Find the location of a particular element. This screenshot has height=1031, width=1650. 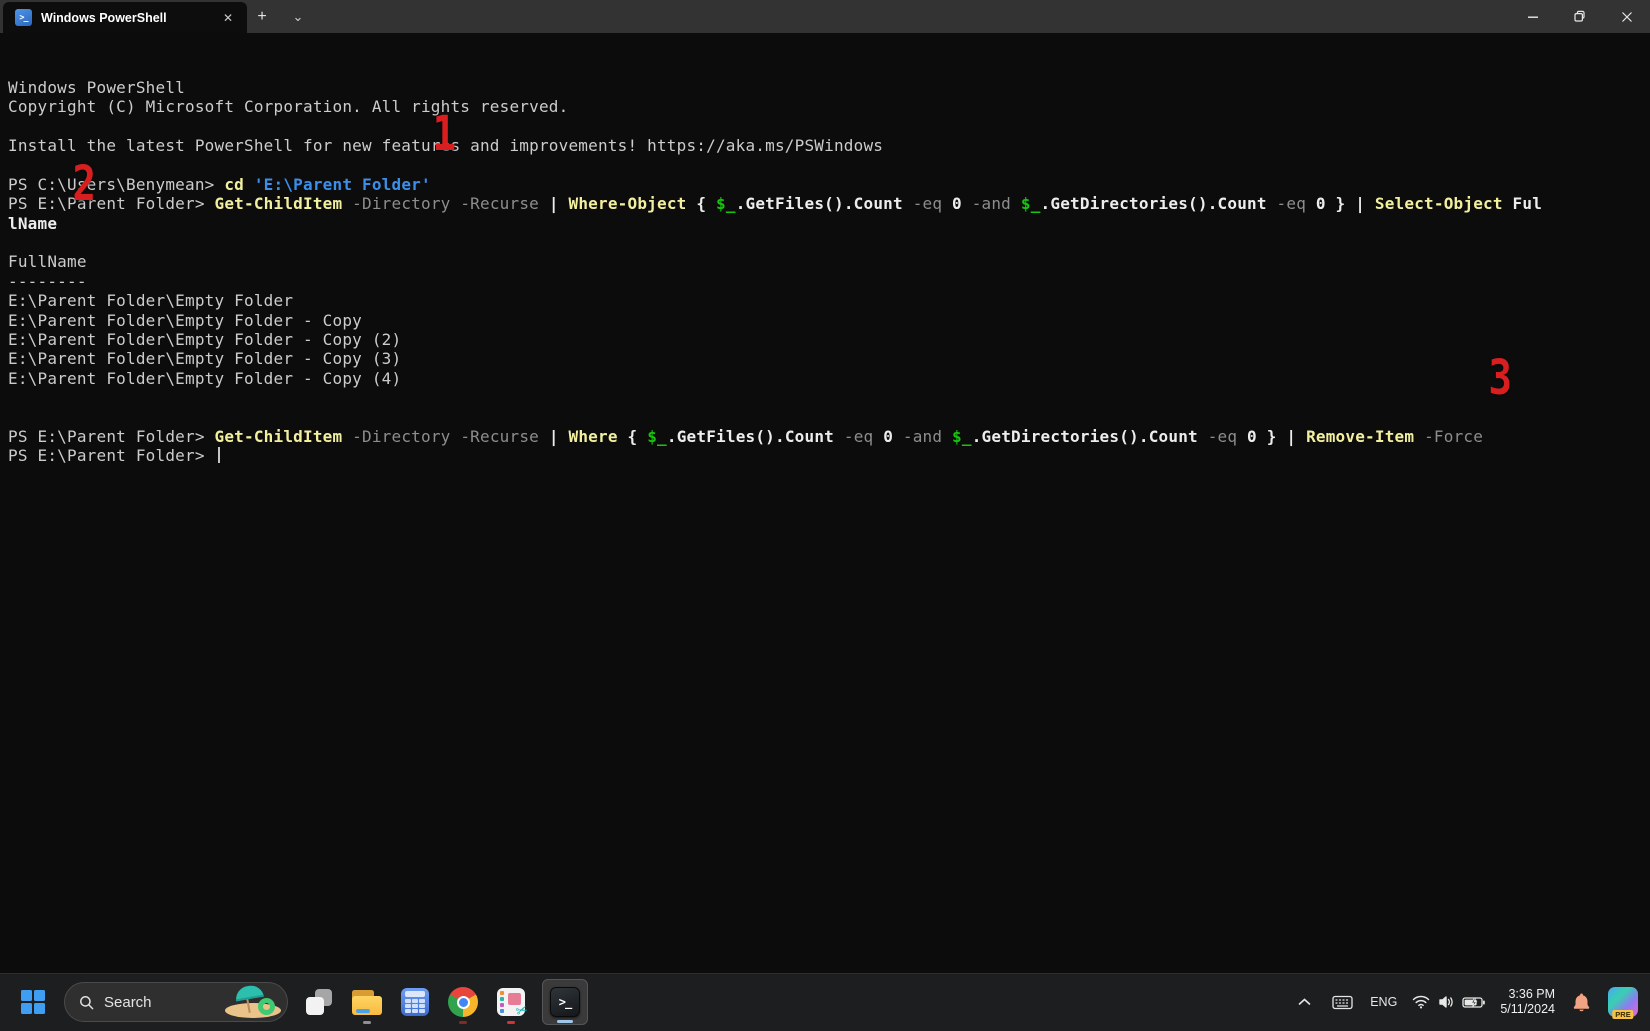

terminal-line: lName is located at coordinates (33, 223).